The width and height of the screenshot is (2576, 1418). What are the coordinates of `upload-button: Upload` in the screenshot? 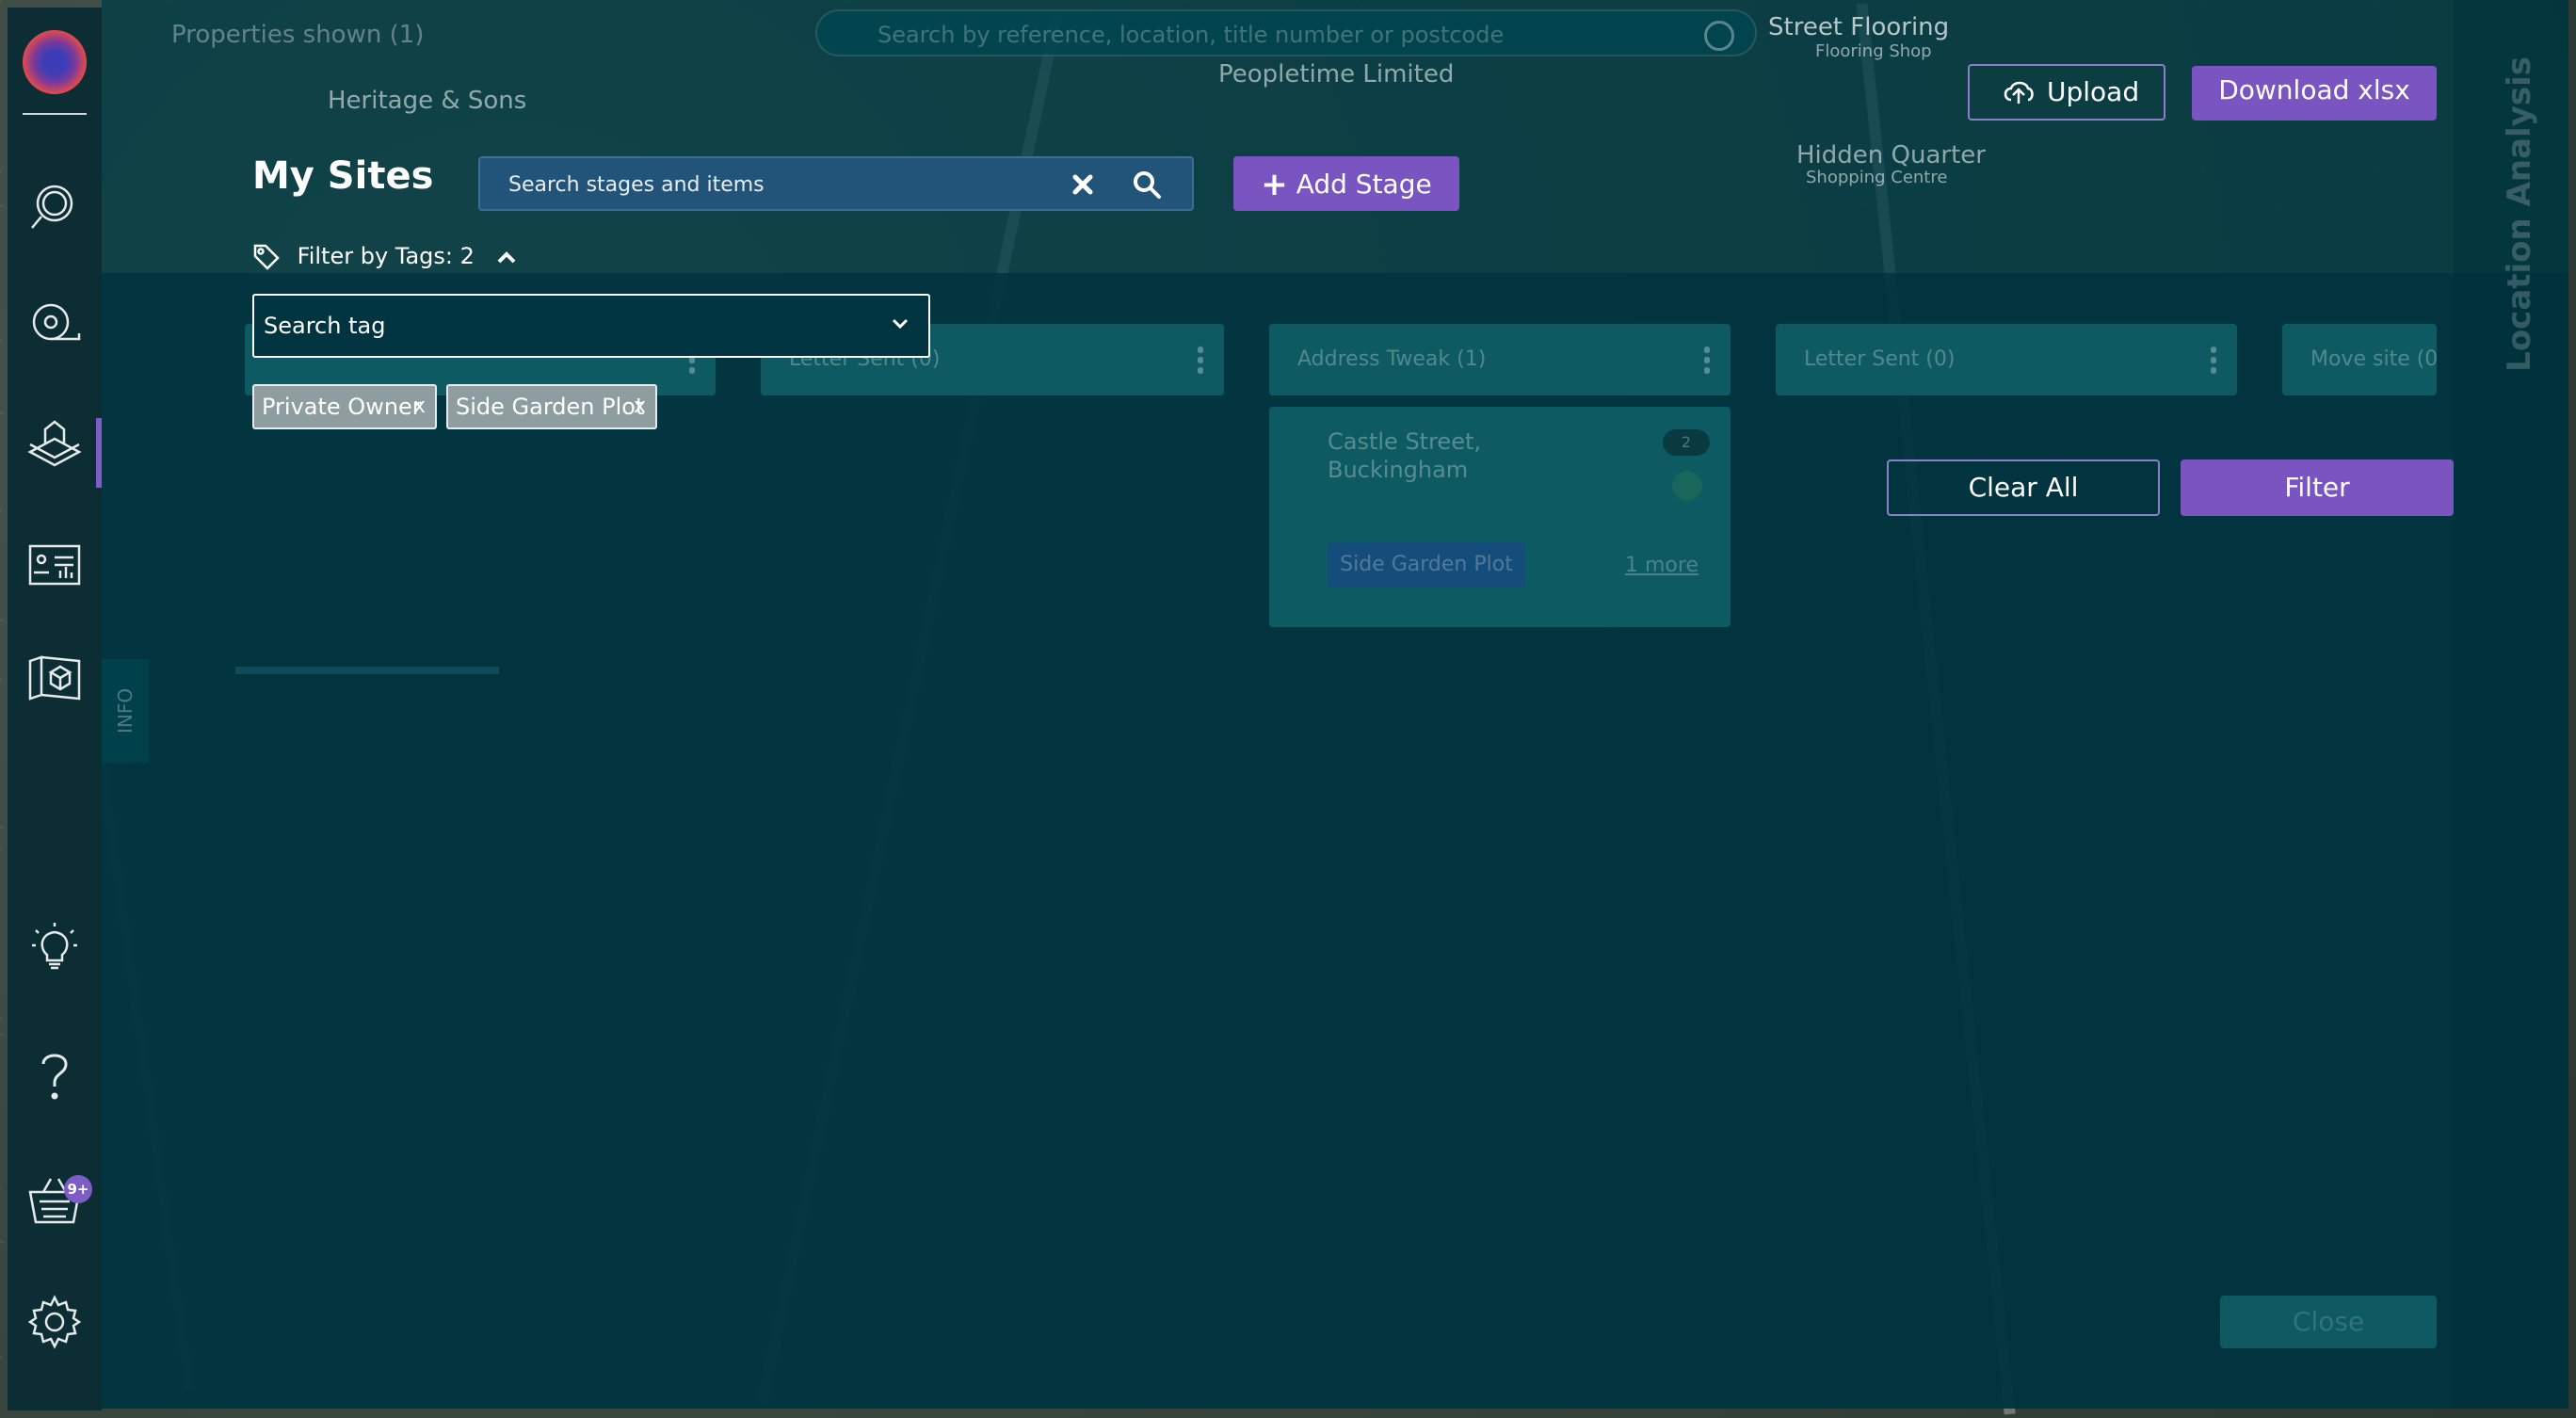 It's located at (2066, 92).